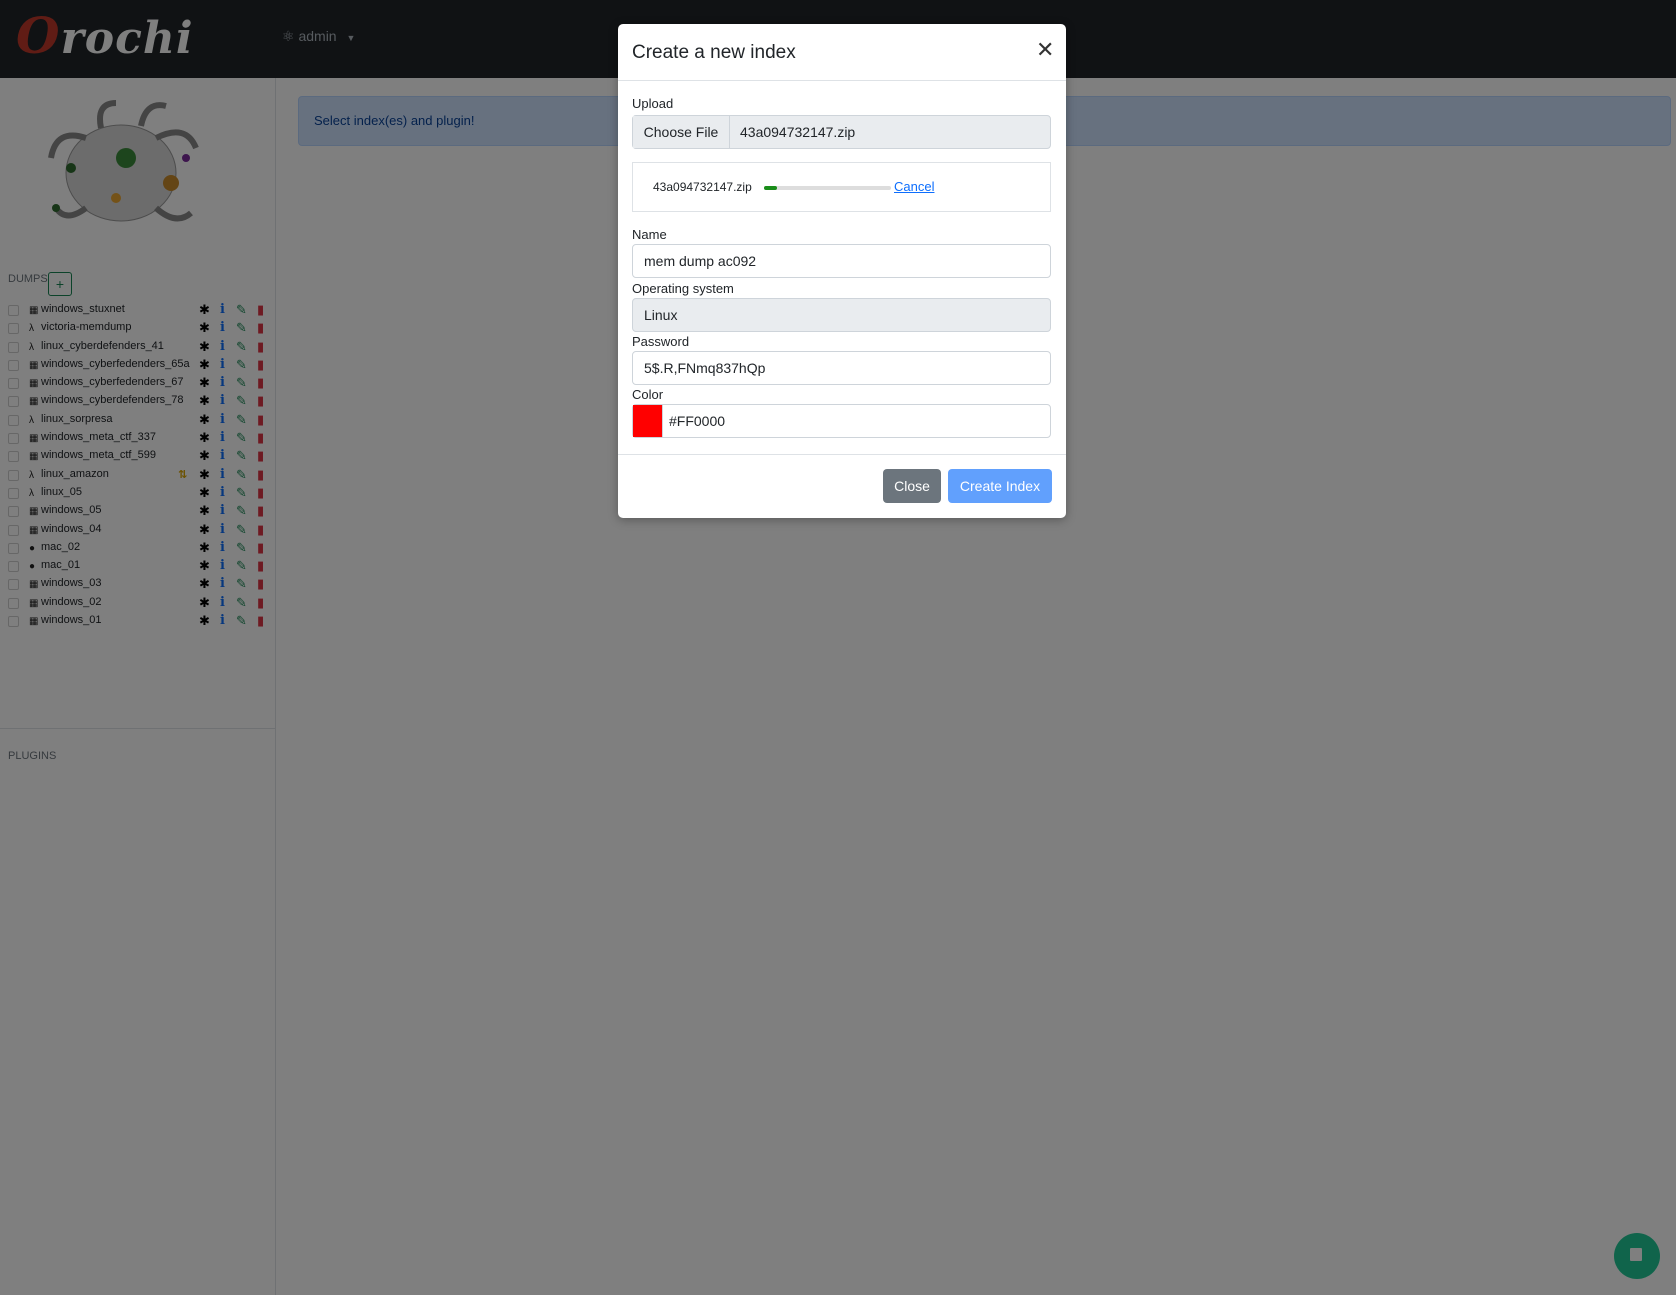 This screenshot has height=1295, width=1676. What do you see at coordinates (1000, 486) in the screenshot?
I see `create-index-button: Create Index` at bounding box center [1000, 486].